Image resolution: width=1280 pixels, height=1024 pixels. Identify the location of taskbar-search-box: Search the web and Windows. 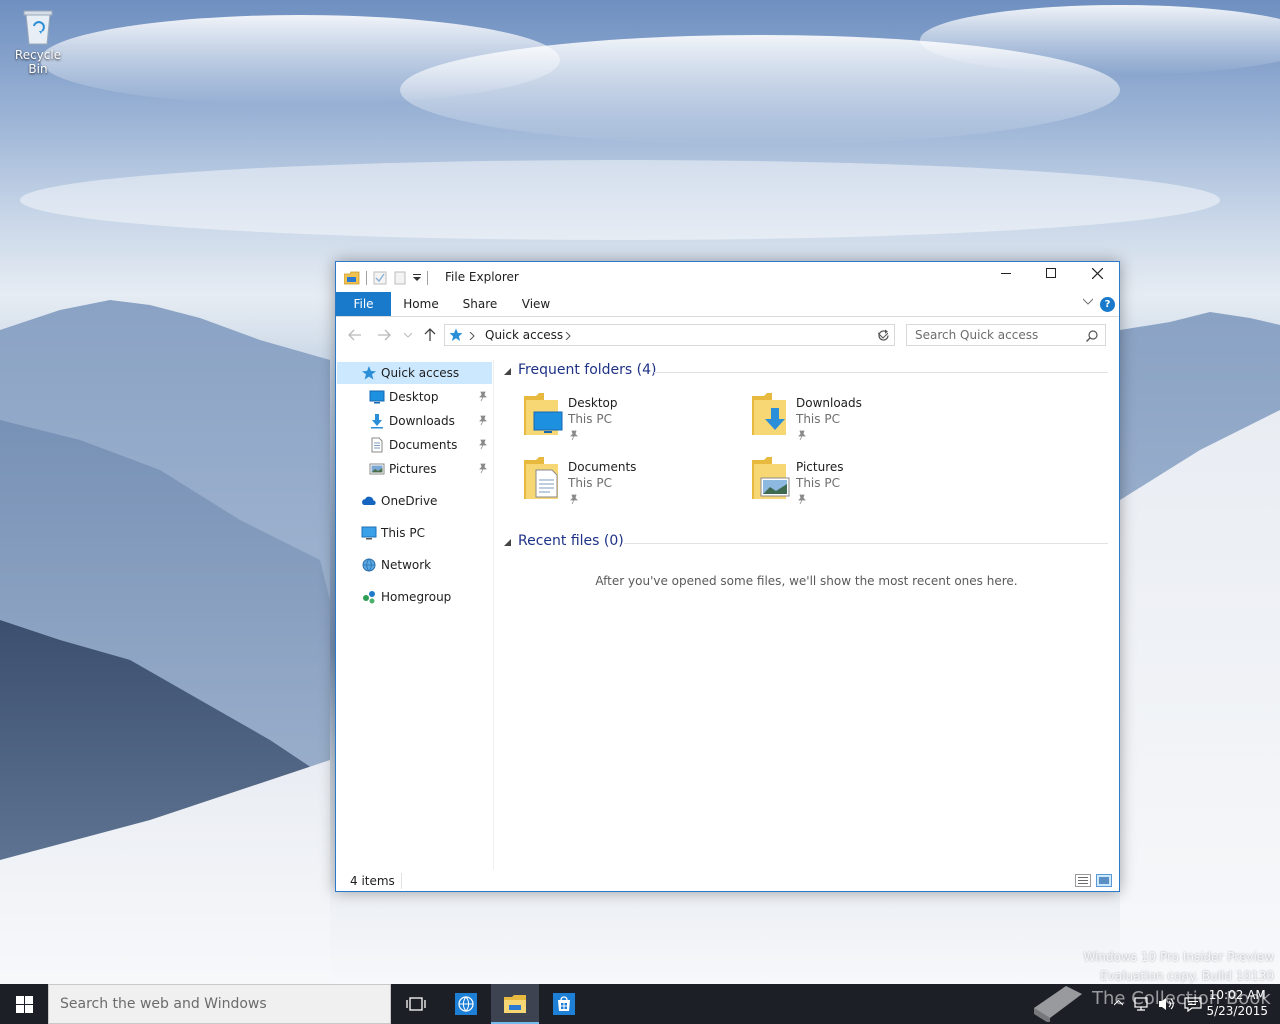
(219, 1004).